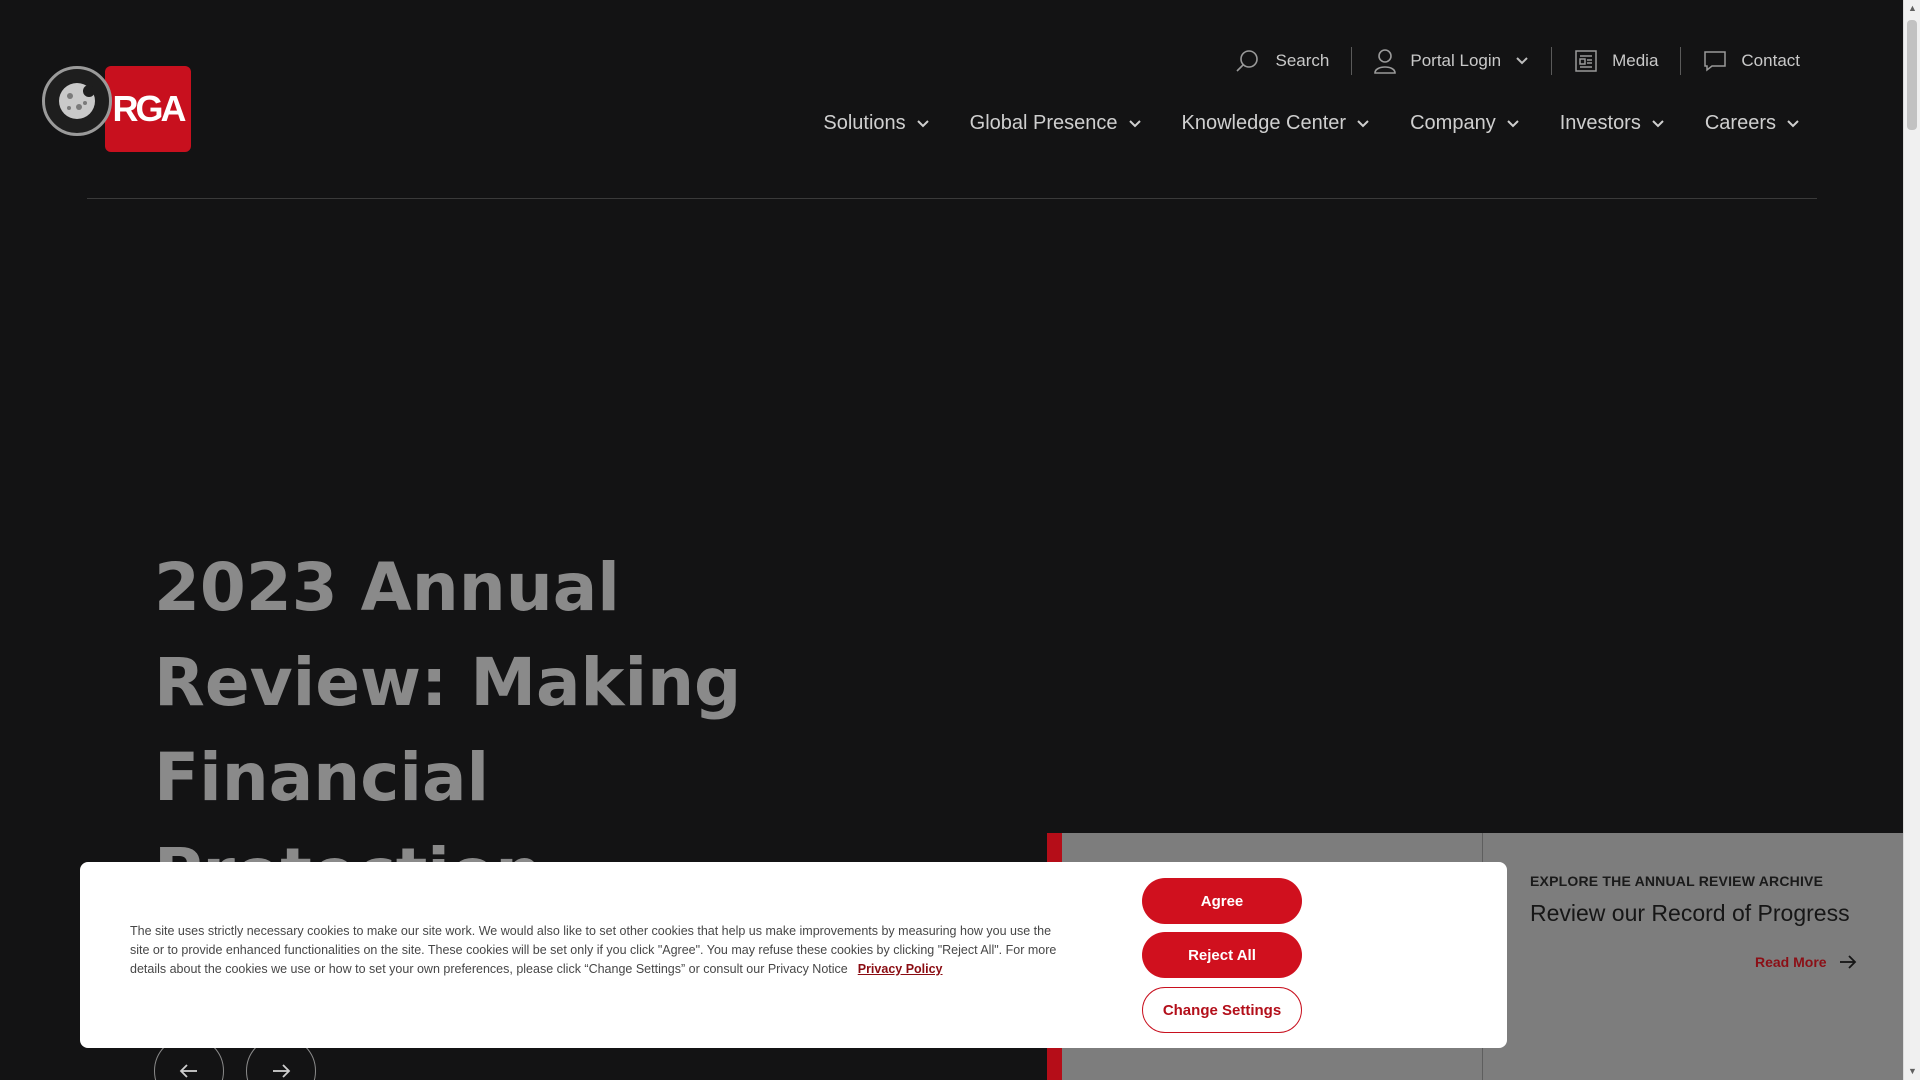 Image resolution: width=1920 pixels, height=1080 pixels. I want to click on read-more-label: Read More, so click(1791, 962).